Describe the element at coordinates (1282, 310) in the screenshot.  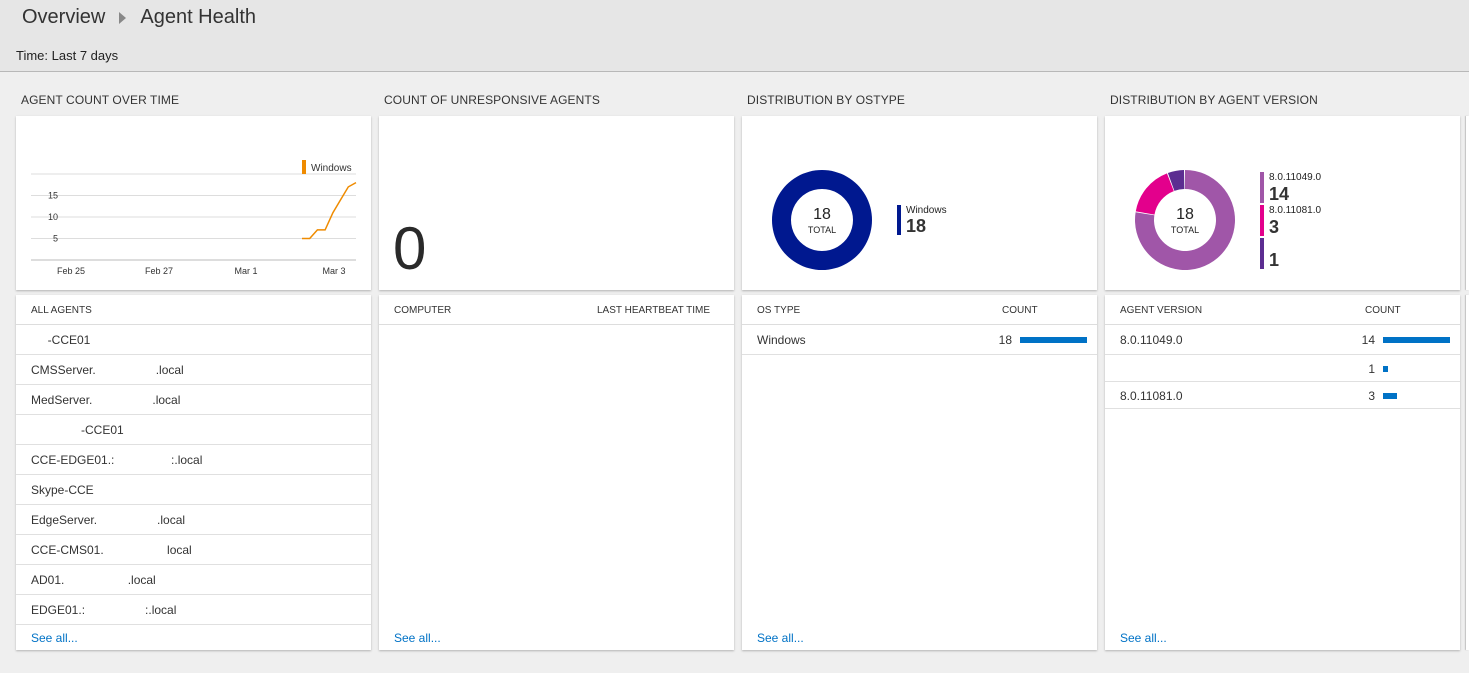
I see `agent-version-header: AGENT VERSION COUNT` at that location.